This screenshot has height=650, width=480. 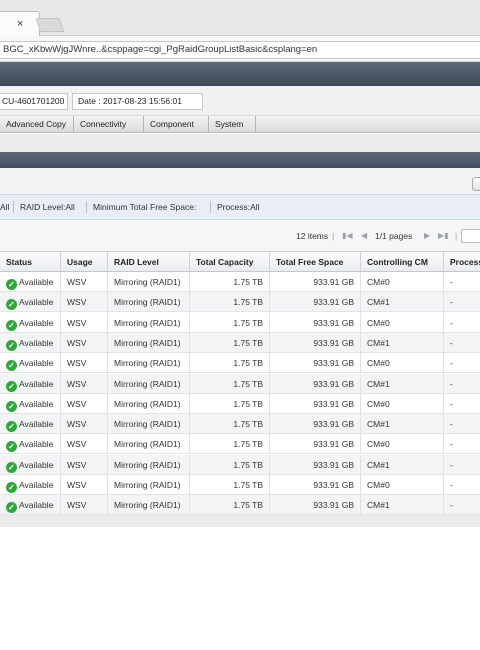 What do you see at coordinates (47, 207) in the screenshot?
I see `filter-raid-level: RAID Level:All` at bounding box center [47, 207].